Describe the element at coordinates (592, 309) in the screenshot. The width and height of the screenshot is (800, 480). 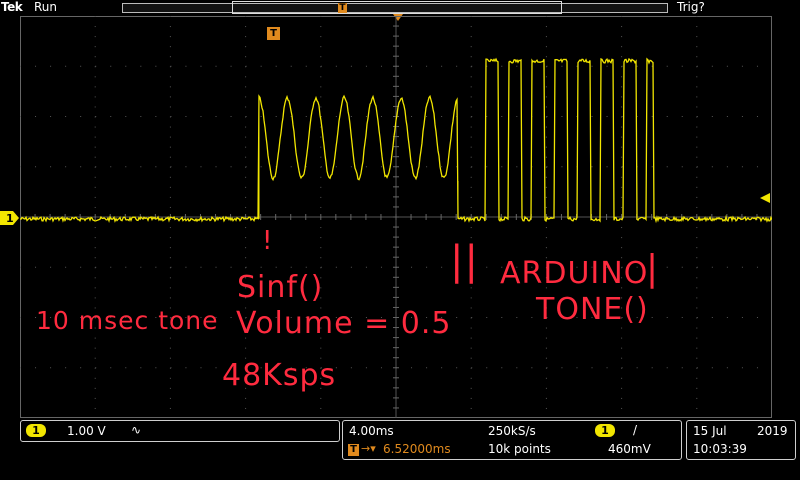
I see `arduino-tone-label: TONE()` at that location.